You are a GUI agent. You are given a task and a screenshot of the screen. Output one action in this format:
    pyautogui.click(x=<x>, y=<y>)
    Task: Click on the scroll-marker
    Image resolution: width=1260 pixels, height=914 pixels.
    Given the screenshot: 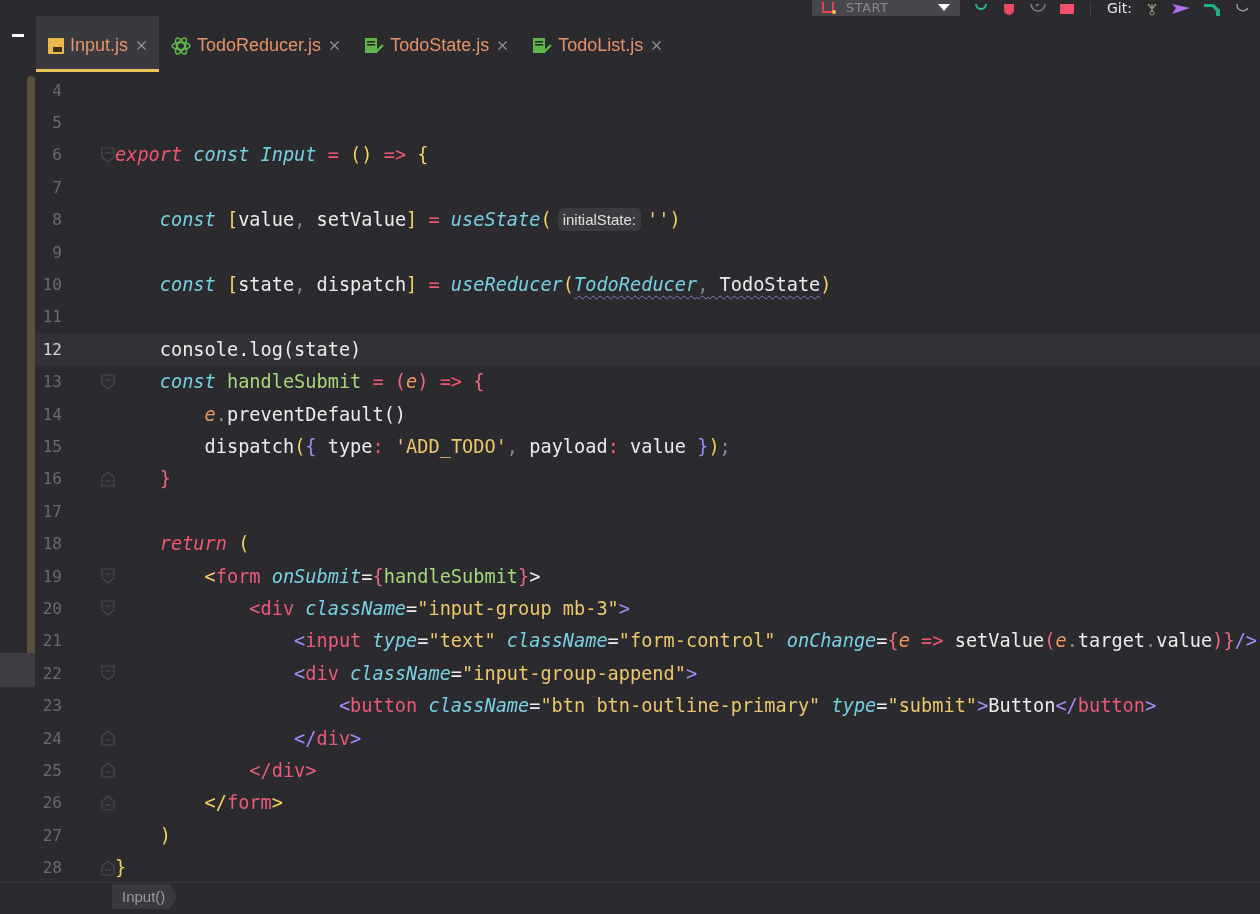 What is the action you would take?
    pyautogui.click(x=17, y=670)
    